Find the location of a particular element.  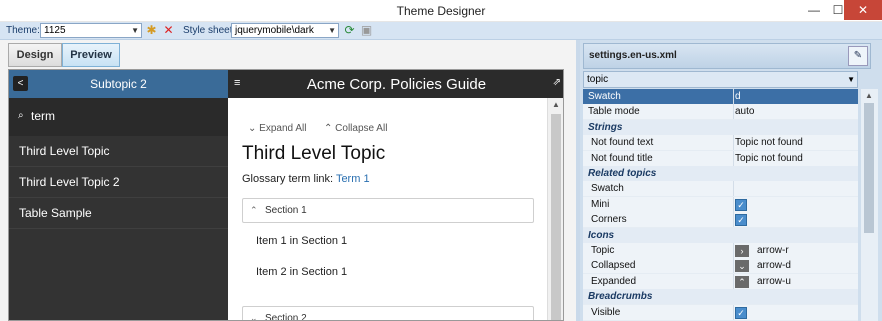

property-category: Breadcrumbs is located at coordinates (720, 297).